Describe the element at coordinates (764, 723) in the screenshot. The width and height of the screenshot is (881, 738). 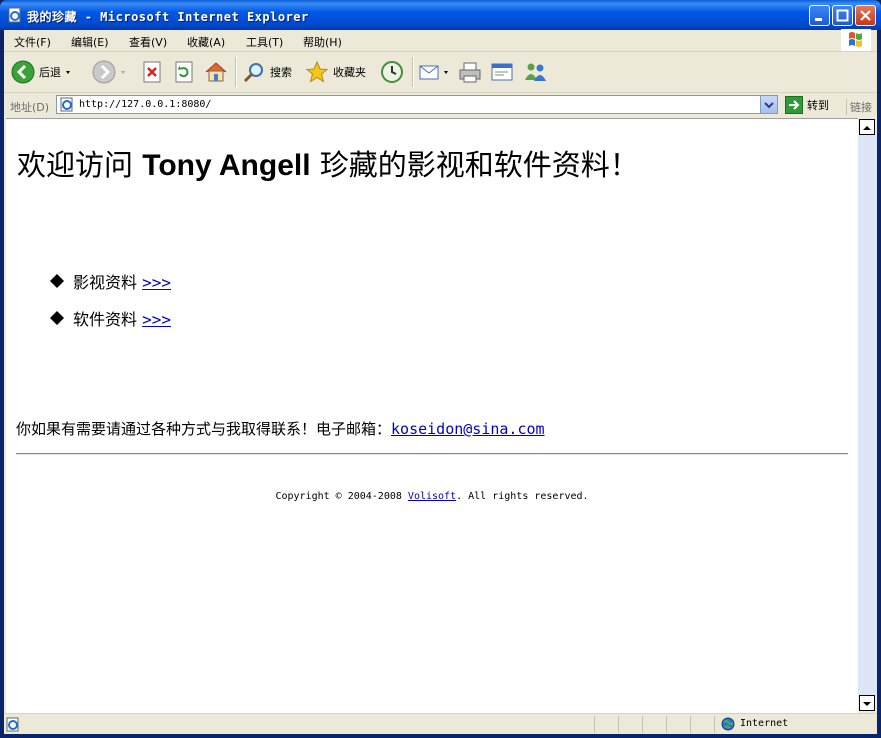
I see `zone-label: Internet` at that location.